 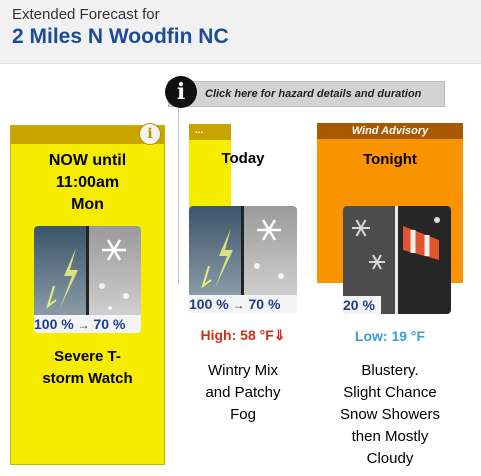 I want to click on high-temp: High: 58 °F⇓, so click(x=243, y=335).